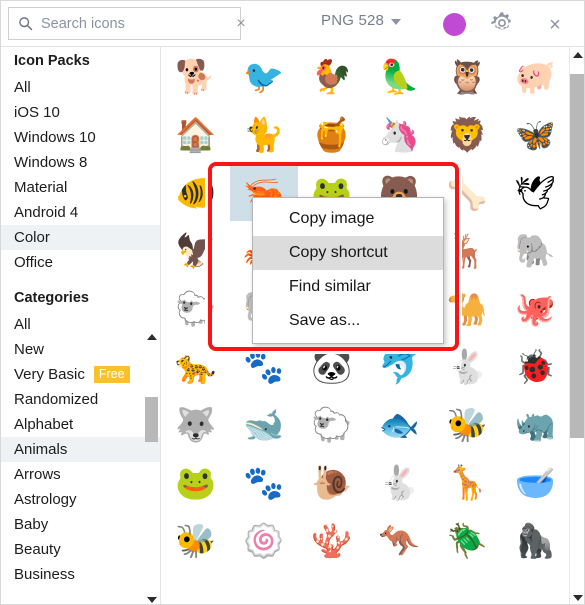  I want to click on icon-cell-green-frog-icon: 🐸, so click(196, 482).